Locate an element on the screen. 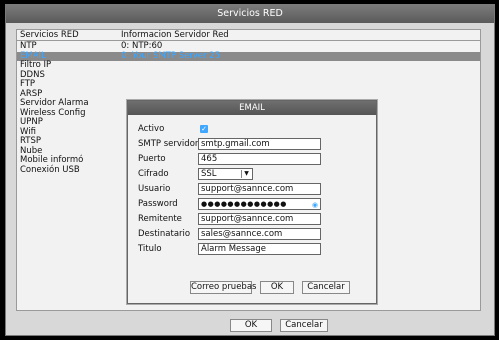 This screenshot has width=499, height=340. table-row: EMAIL 0: Your SMTP Server:25 is located at coordinates (248, 55).